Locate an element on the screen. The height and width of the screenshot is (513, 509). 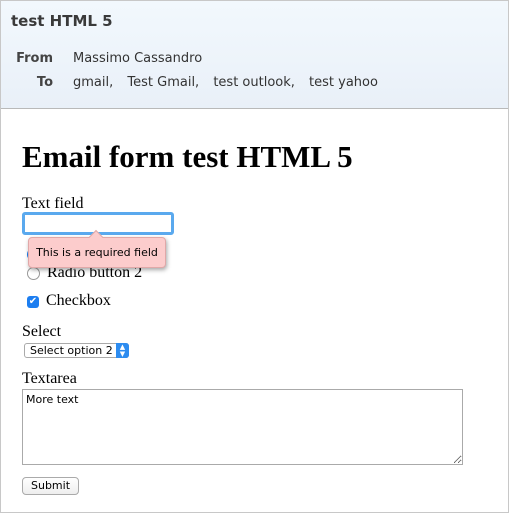
recipient: Test Gmail, is located at coordinates (163, 82).